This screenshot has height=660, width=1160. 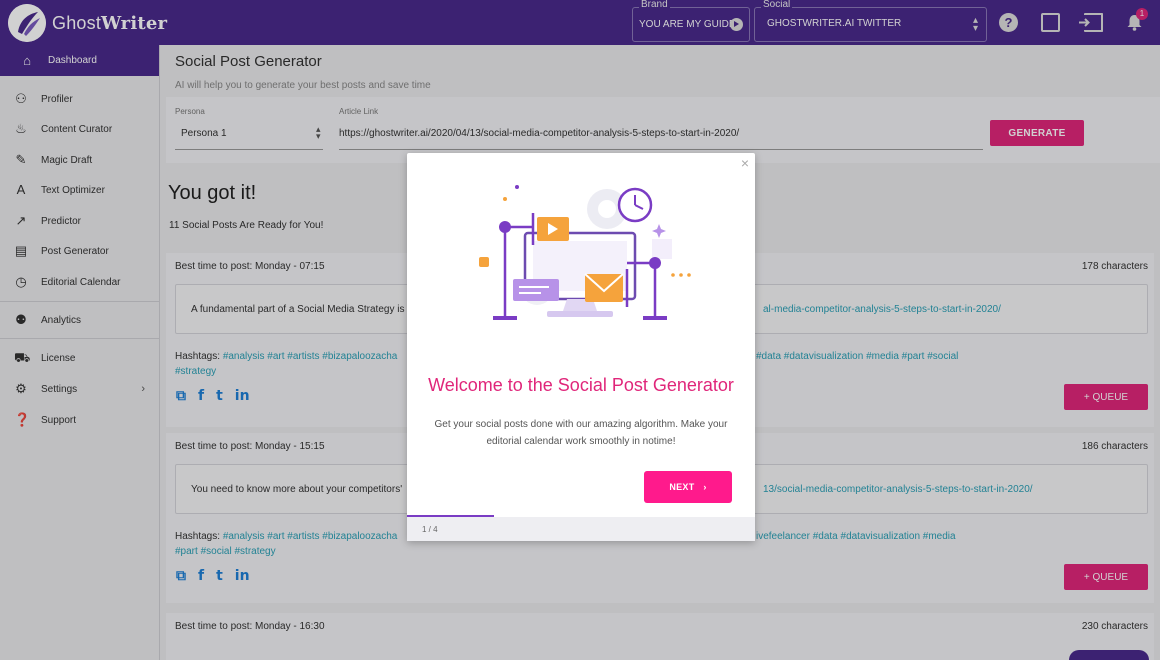 I want to click on close-icon: ×, so click(x=745, y=163).